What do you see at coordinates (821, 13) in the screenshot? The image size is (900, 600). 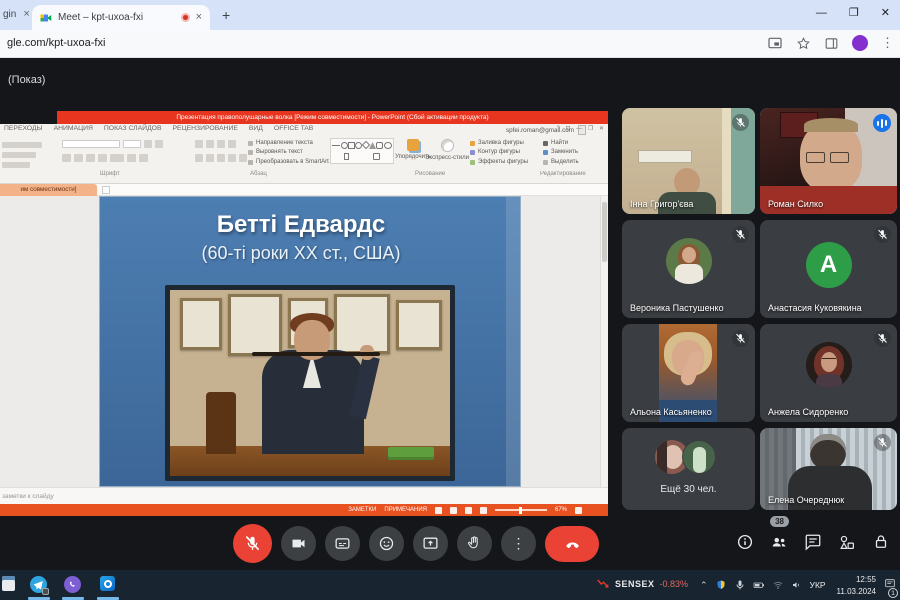 I see `window-minimize-icon: —` at bounding box center [821, 13].